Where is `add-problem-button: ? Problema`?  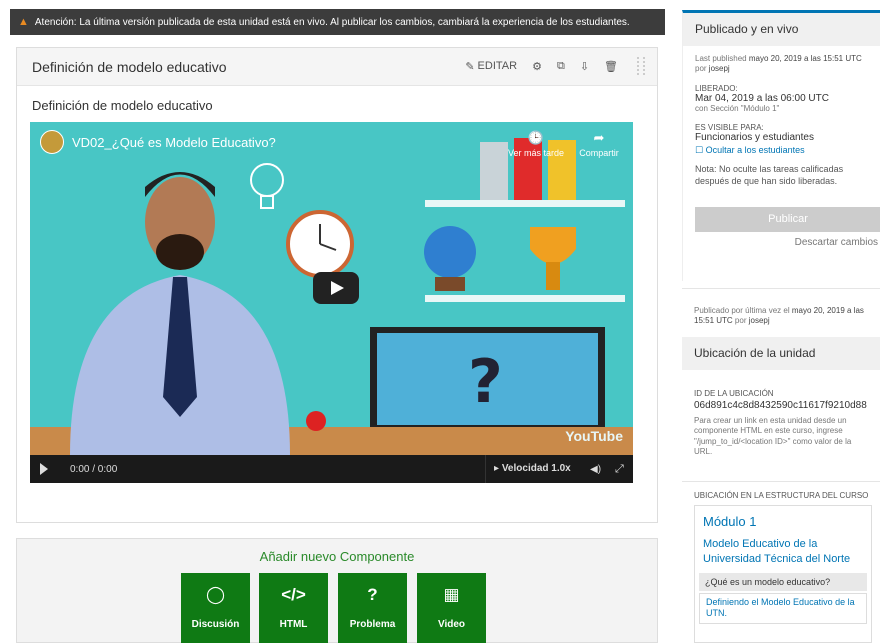 add-problem-button: ? Problema is located at coordinates (372, 608).